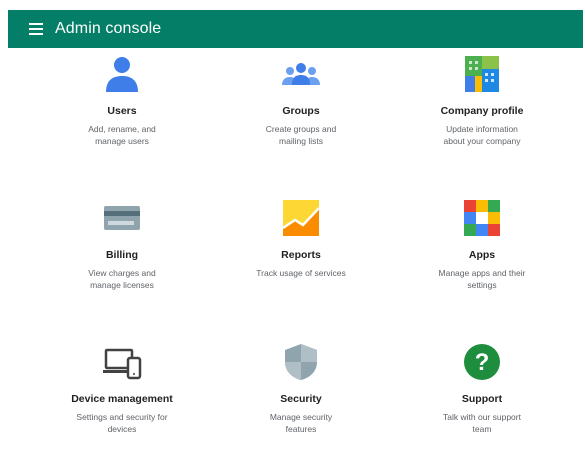 Image resolution: width=585 pixels, height=459 pixels. I want to click on app-title: Admin console, so click(108, 28).